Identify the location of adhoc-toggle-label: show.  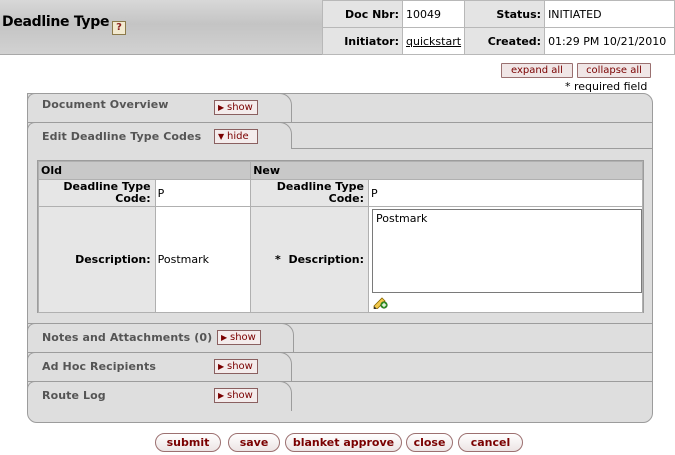
(240, 366).